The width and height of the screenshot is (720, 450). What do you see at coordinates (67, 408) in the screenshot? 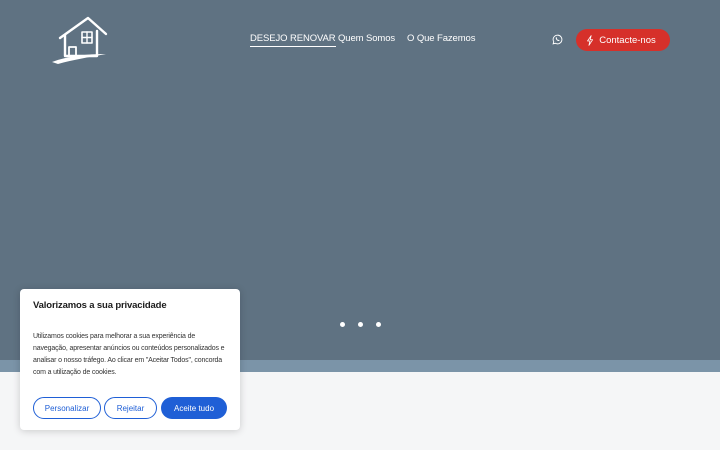
I see `customize-button: Personalizar` at bounding box center [67, 408].